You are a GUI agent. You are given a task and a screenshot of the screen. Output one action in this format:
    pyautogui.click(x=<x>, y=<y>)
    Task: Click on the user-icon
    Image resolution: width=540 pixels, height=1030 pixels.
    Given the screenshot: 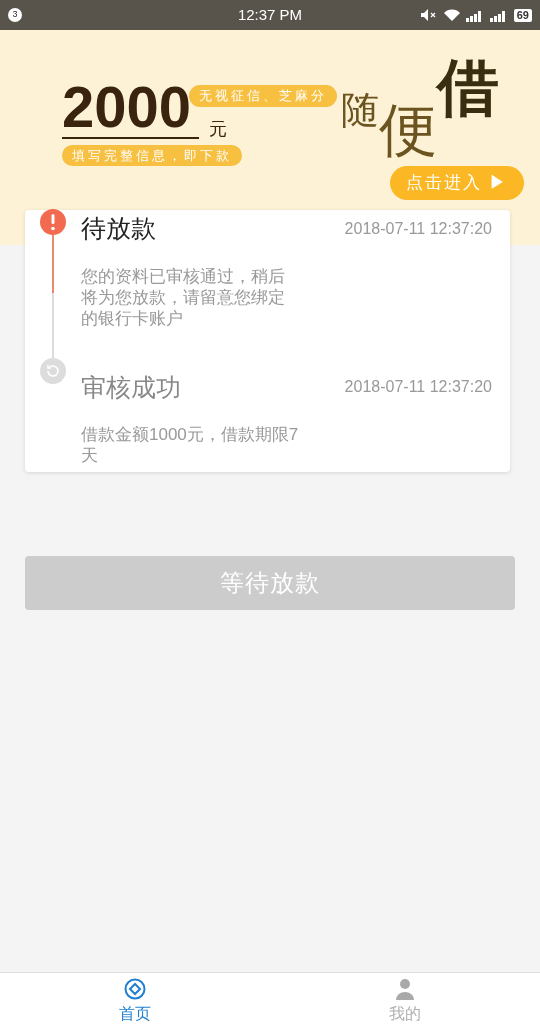 What is the action you would take?
    pyautogui.click(x=405, y=988)
    